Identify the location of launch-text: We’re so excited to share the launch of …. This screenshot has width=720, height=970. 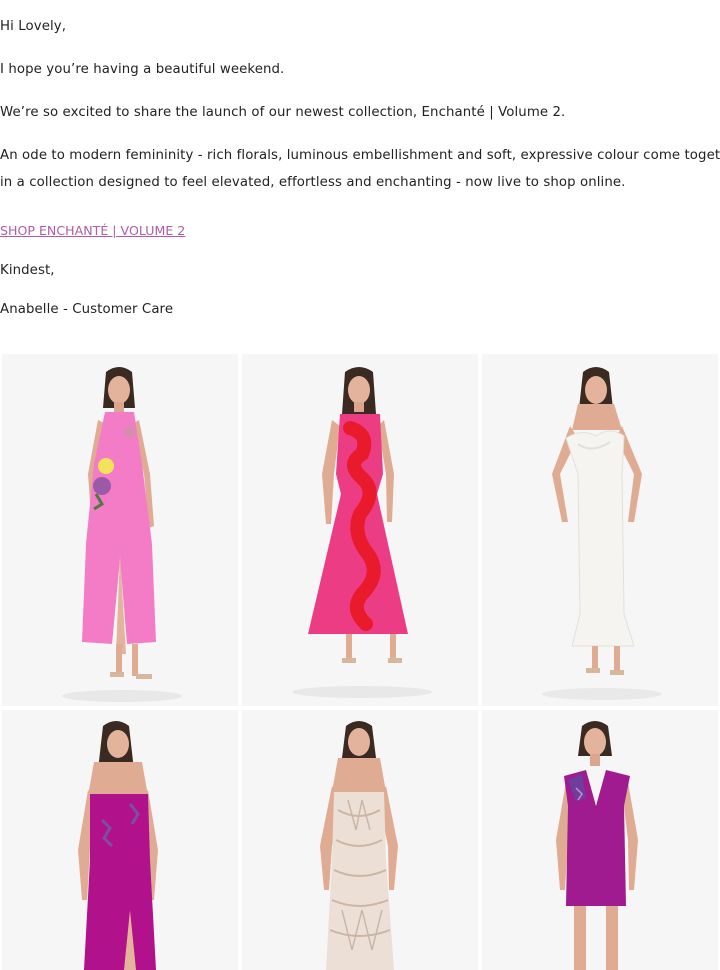
(283, 112).